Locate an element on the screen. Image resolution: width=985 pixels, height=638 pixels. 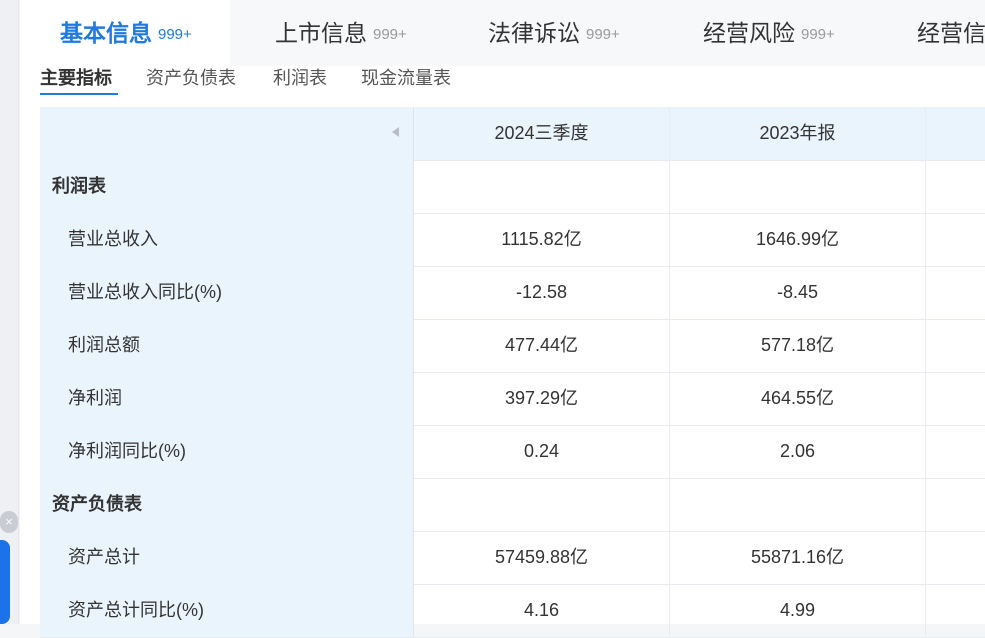
column-header-overflow is located at coordinates (955, 133).